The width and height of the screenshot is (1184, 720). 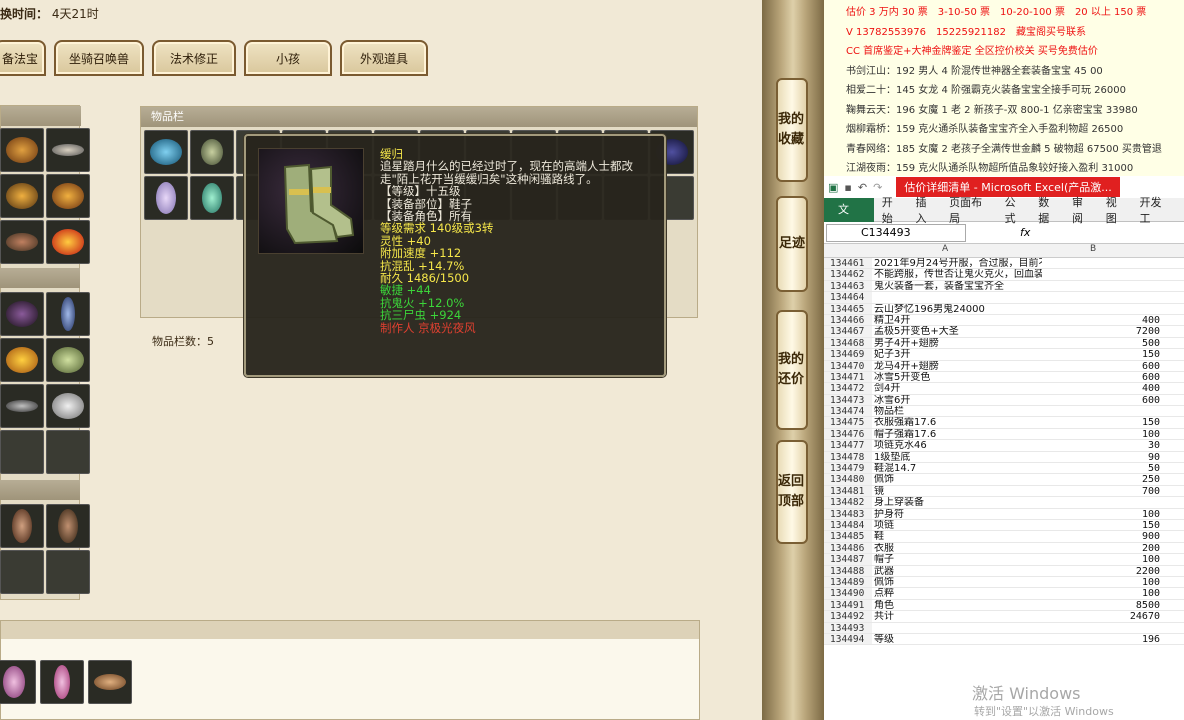 What do you see at coordinates (957, 616) in the screenshot?
I see `cell-a: 共计` at bounding box center [957, 616].